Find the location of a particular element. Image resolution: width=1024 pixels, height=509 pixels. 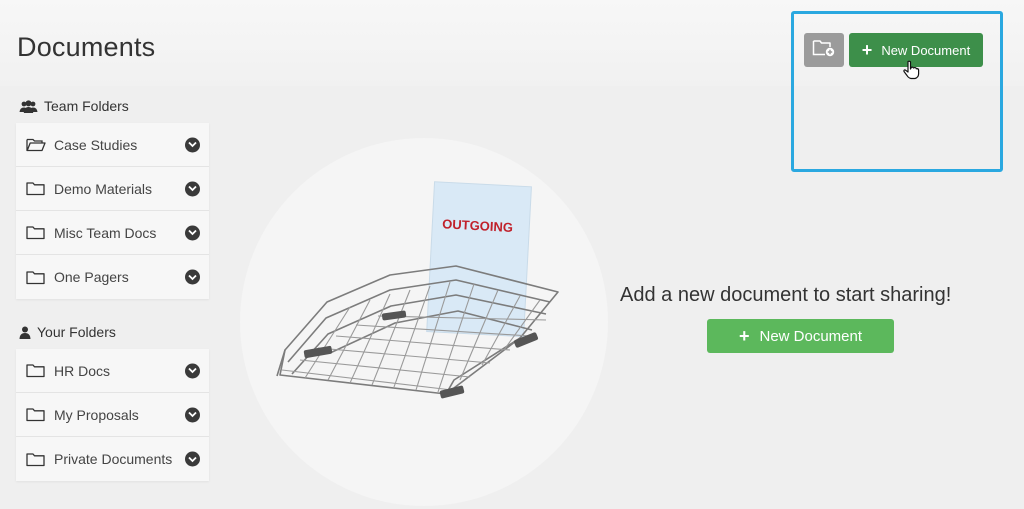

folder-label: One Pagers is located at coordinates (91, 277).